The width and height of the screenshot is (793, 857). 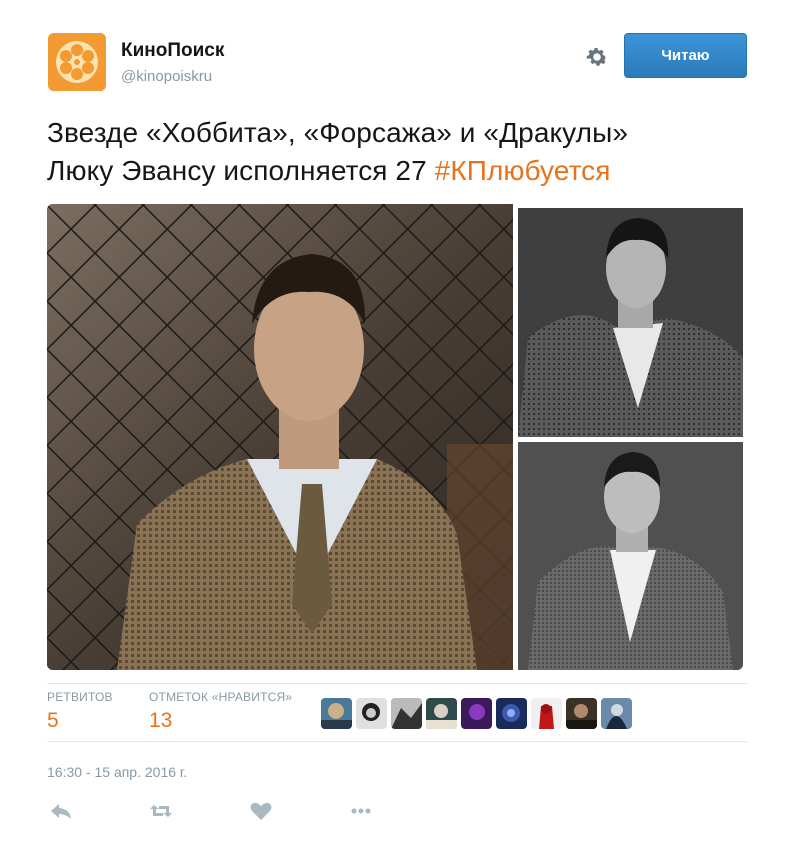 What do you see at coordinates (241, 170) in the screenshot?
I see `tweet-text-line2: Люку Эвансу исполняется 27` at bounding box center [241, 170].